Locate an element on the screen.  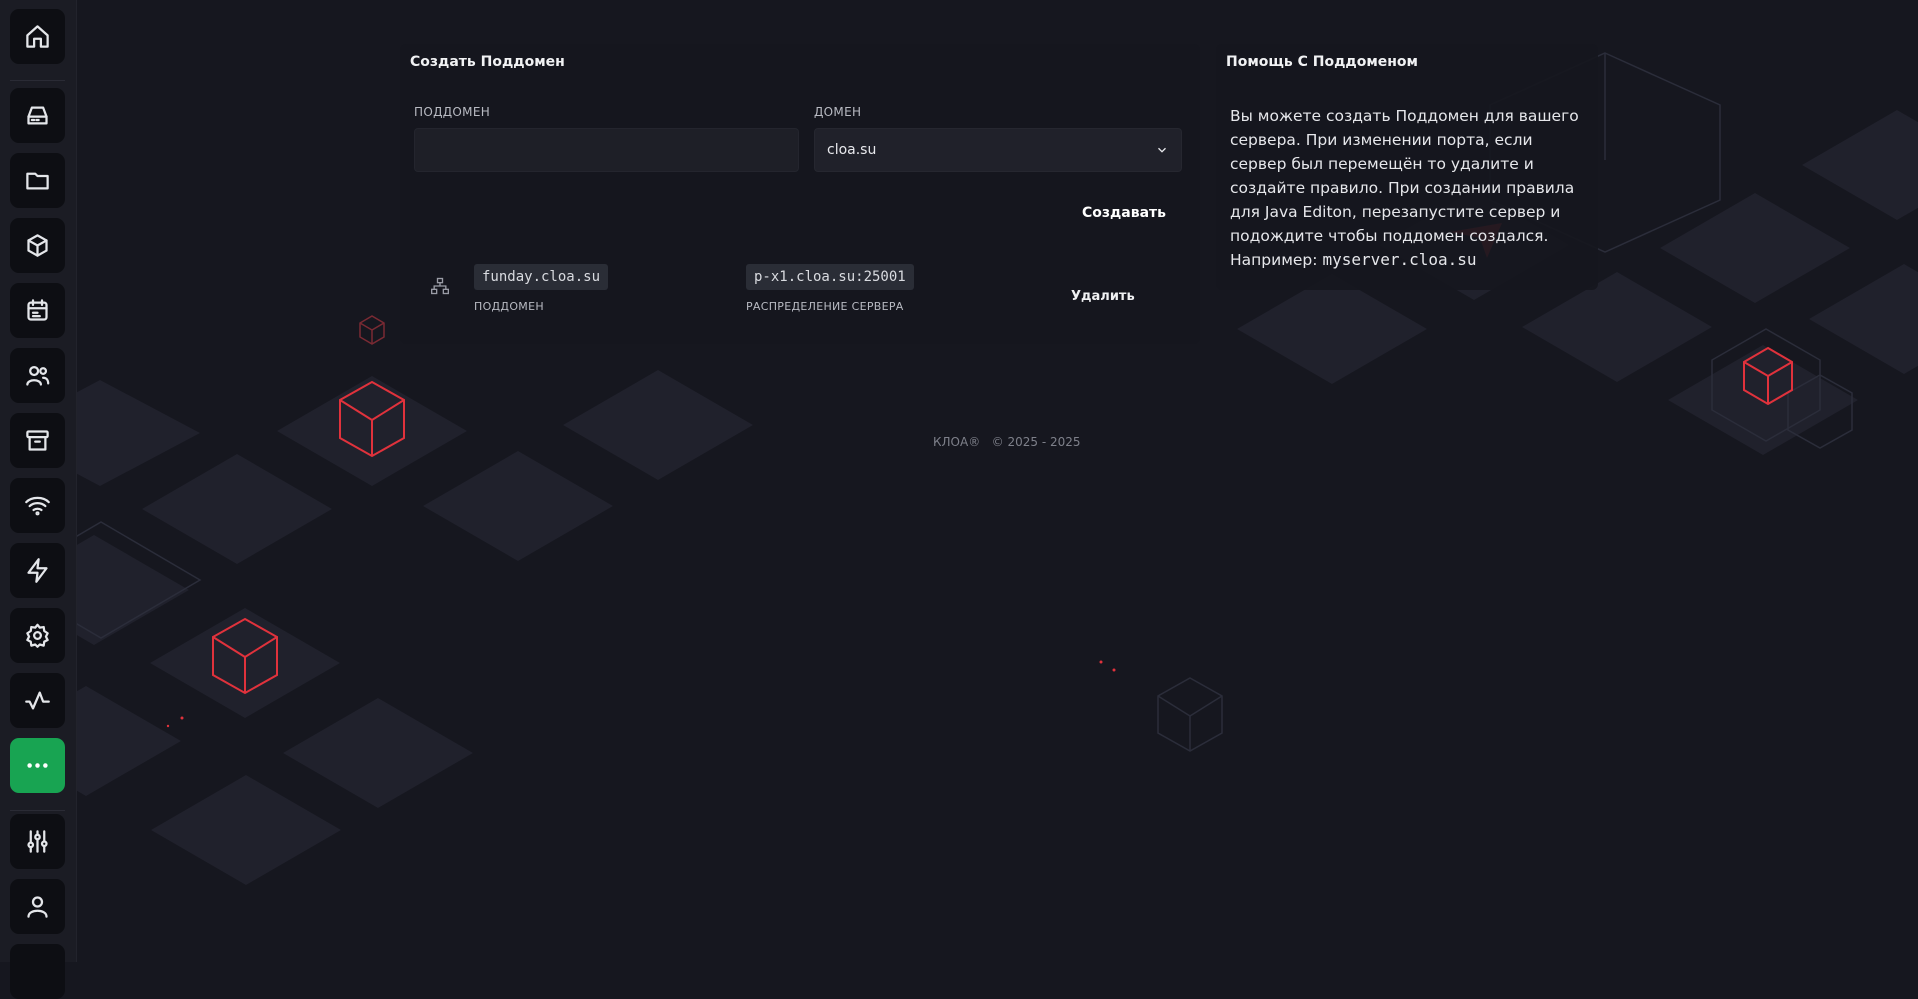
more-icon is located at coordinates (37, 765).